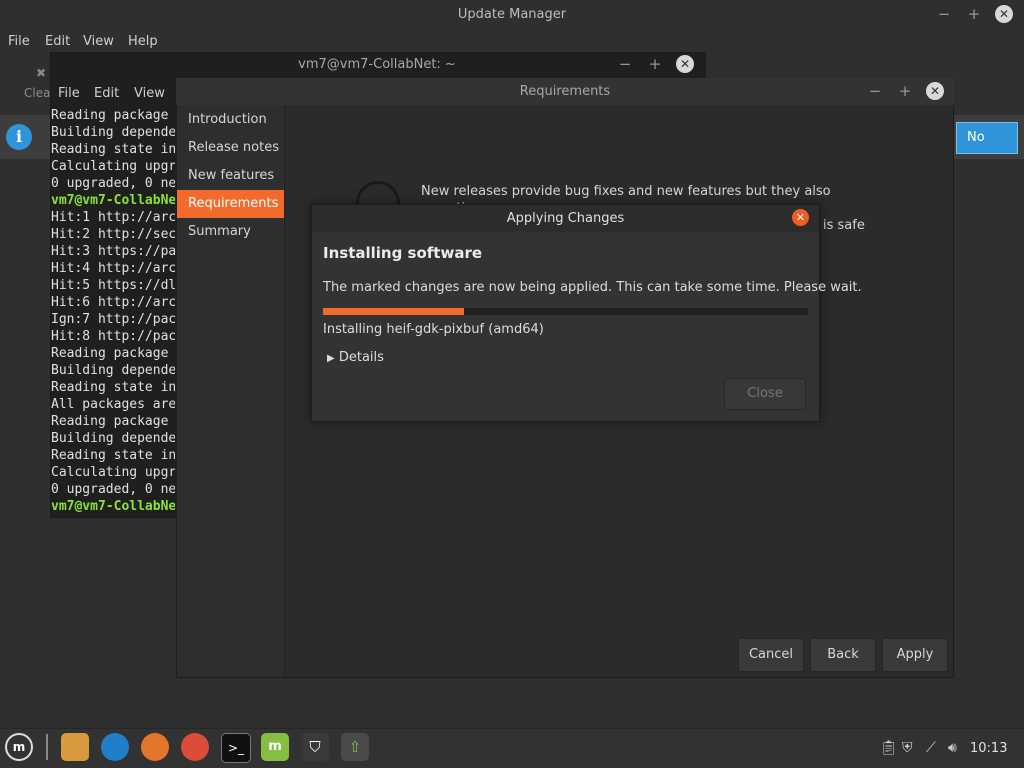  I want to click on sidebar-item-introduction: Introduction, so click(230, 120).